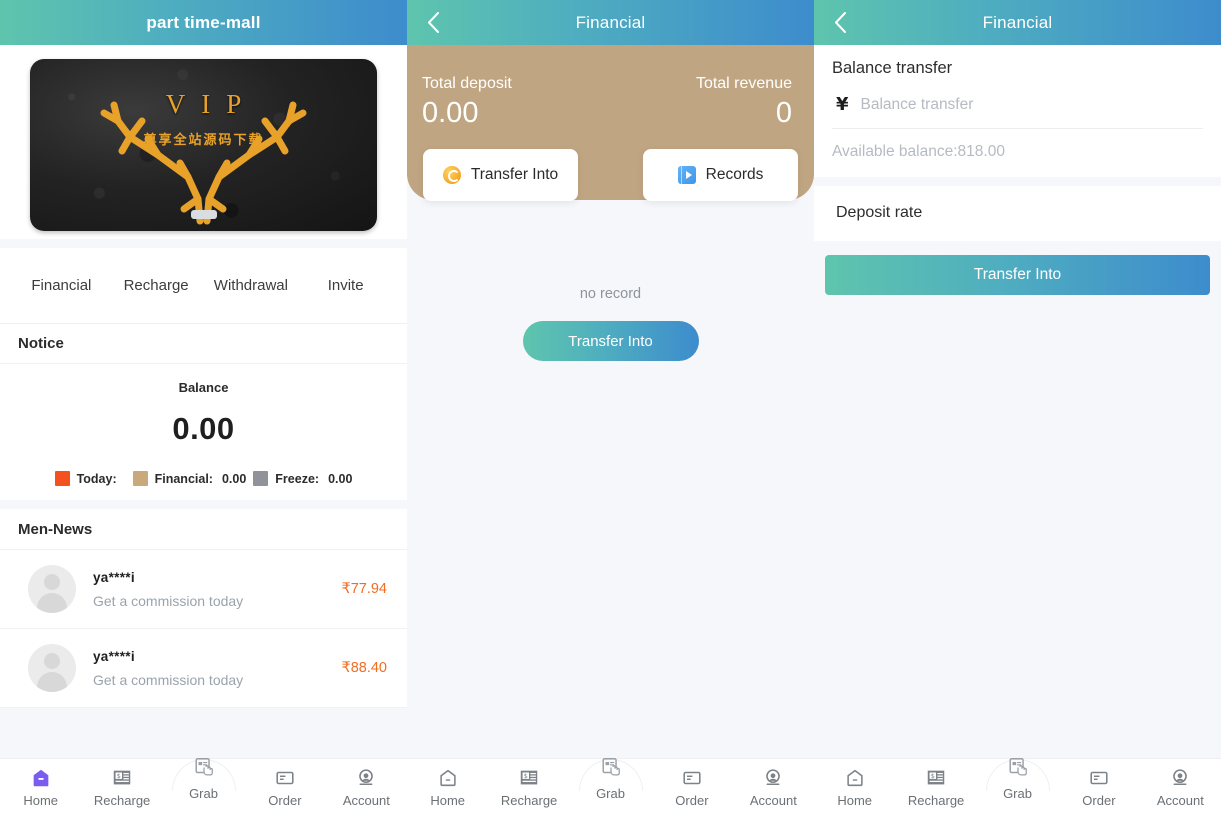 Image resolution: width=1221 pixels, height=815 pixels. What do you see at coordinates (41, 343) in the screenshot?
I see `notice-title: Notice` at bounding box center [41, 343].